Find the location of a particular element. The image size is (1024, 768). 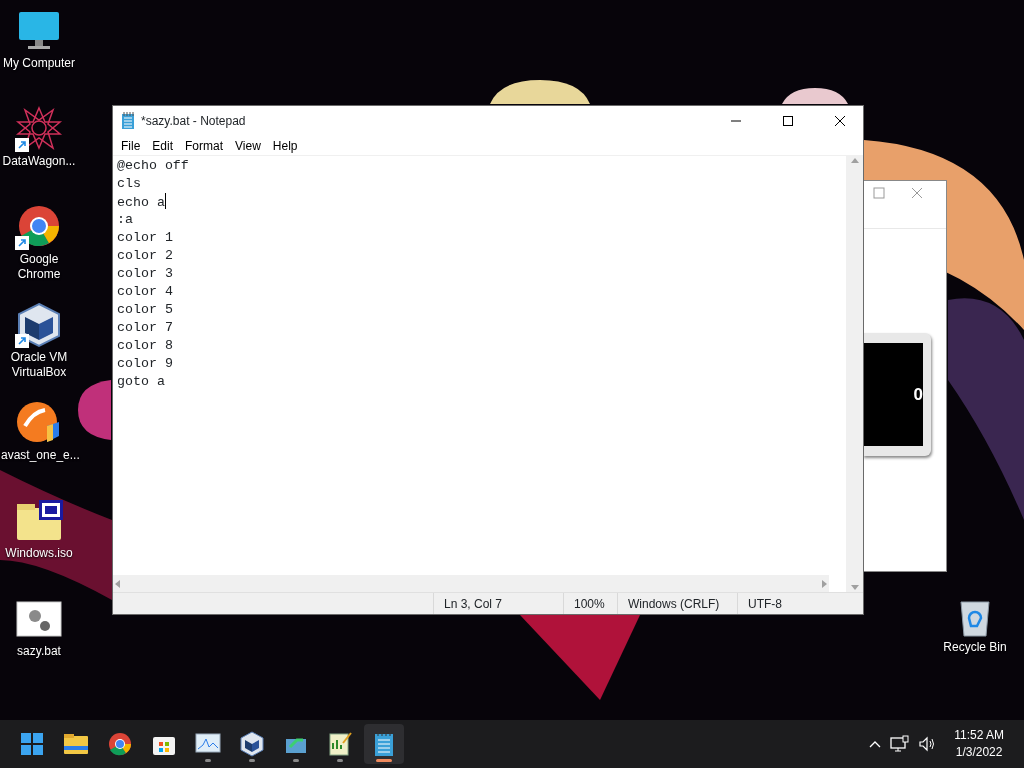

code-line: goto a is located at coordinates (141, 381).